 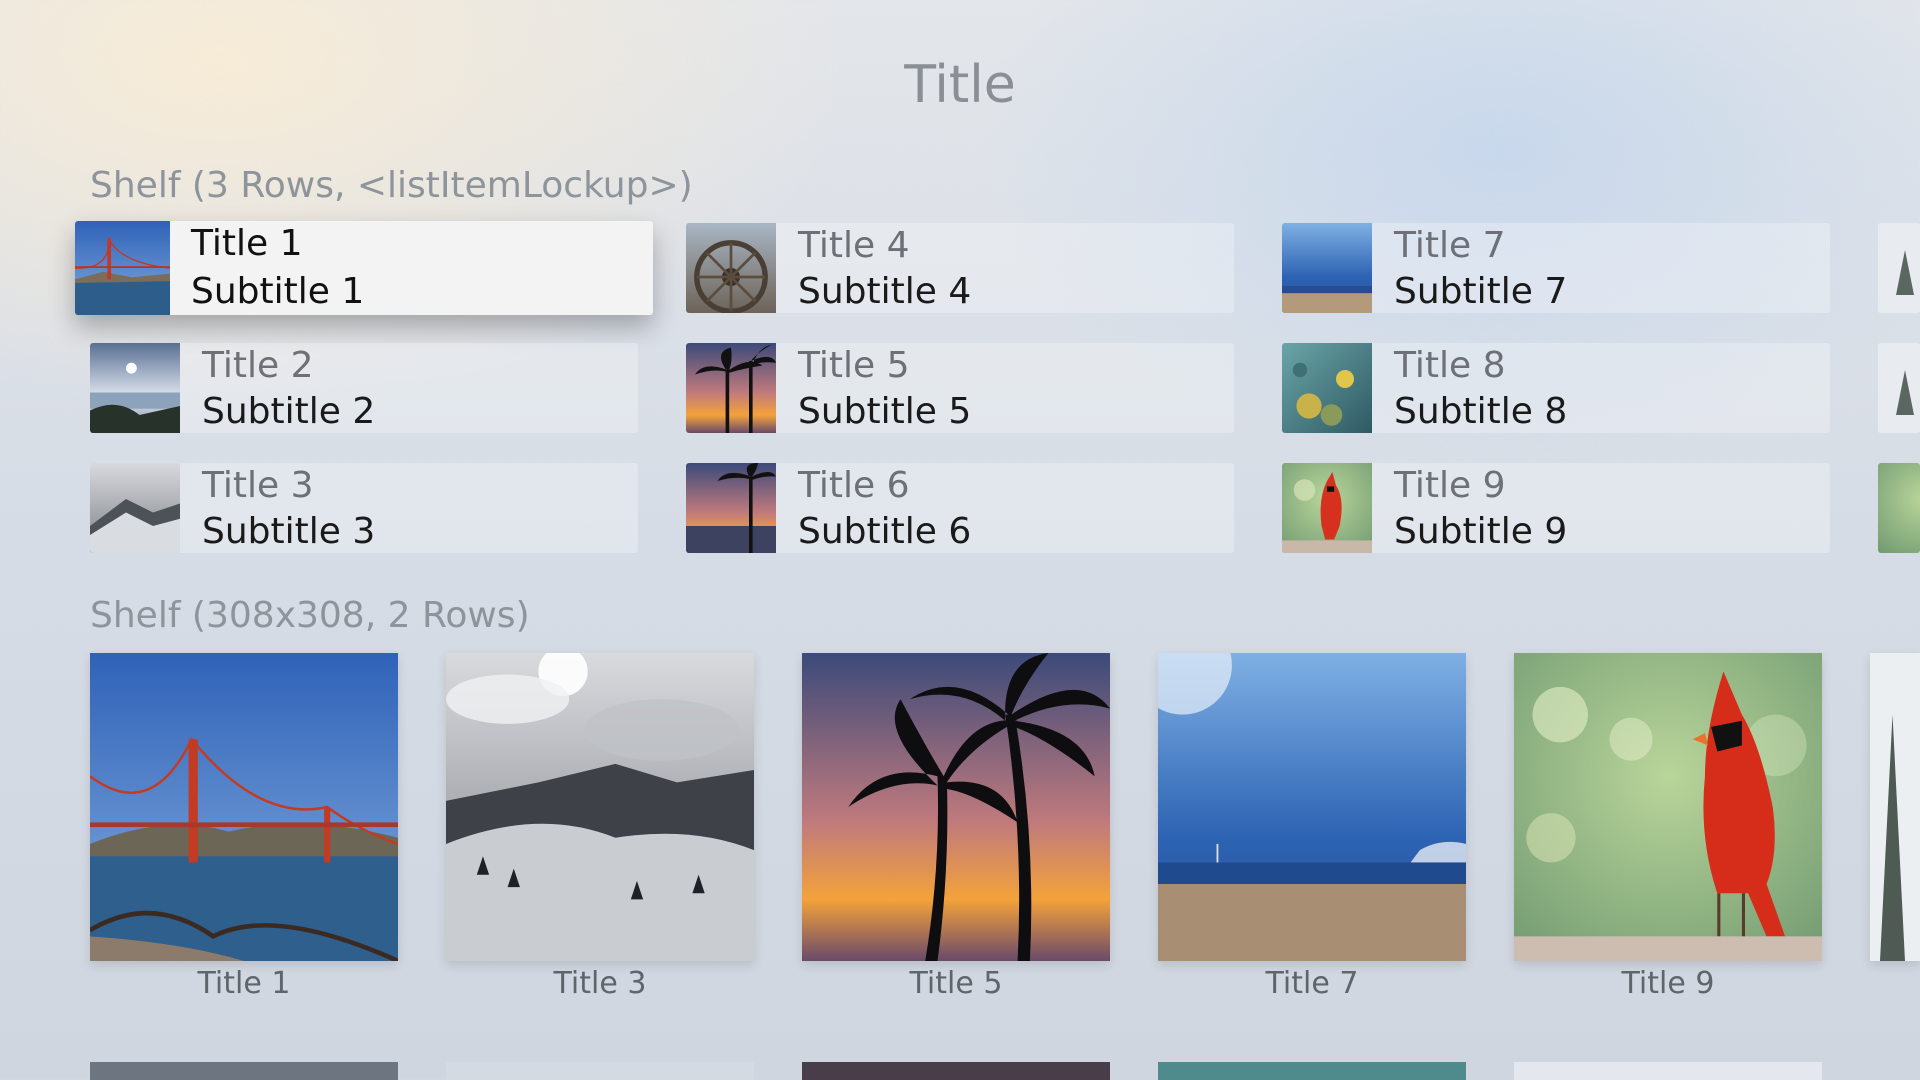 What do you see at coordinates (258, 485) in the screenshot?
I see `lockup-title: Title 3` at bounding box center [258, 485].